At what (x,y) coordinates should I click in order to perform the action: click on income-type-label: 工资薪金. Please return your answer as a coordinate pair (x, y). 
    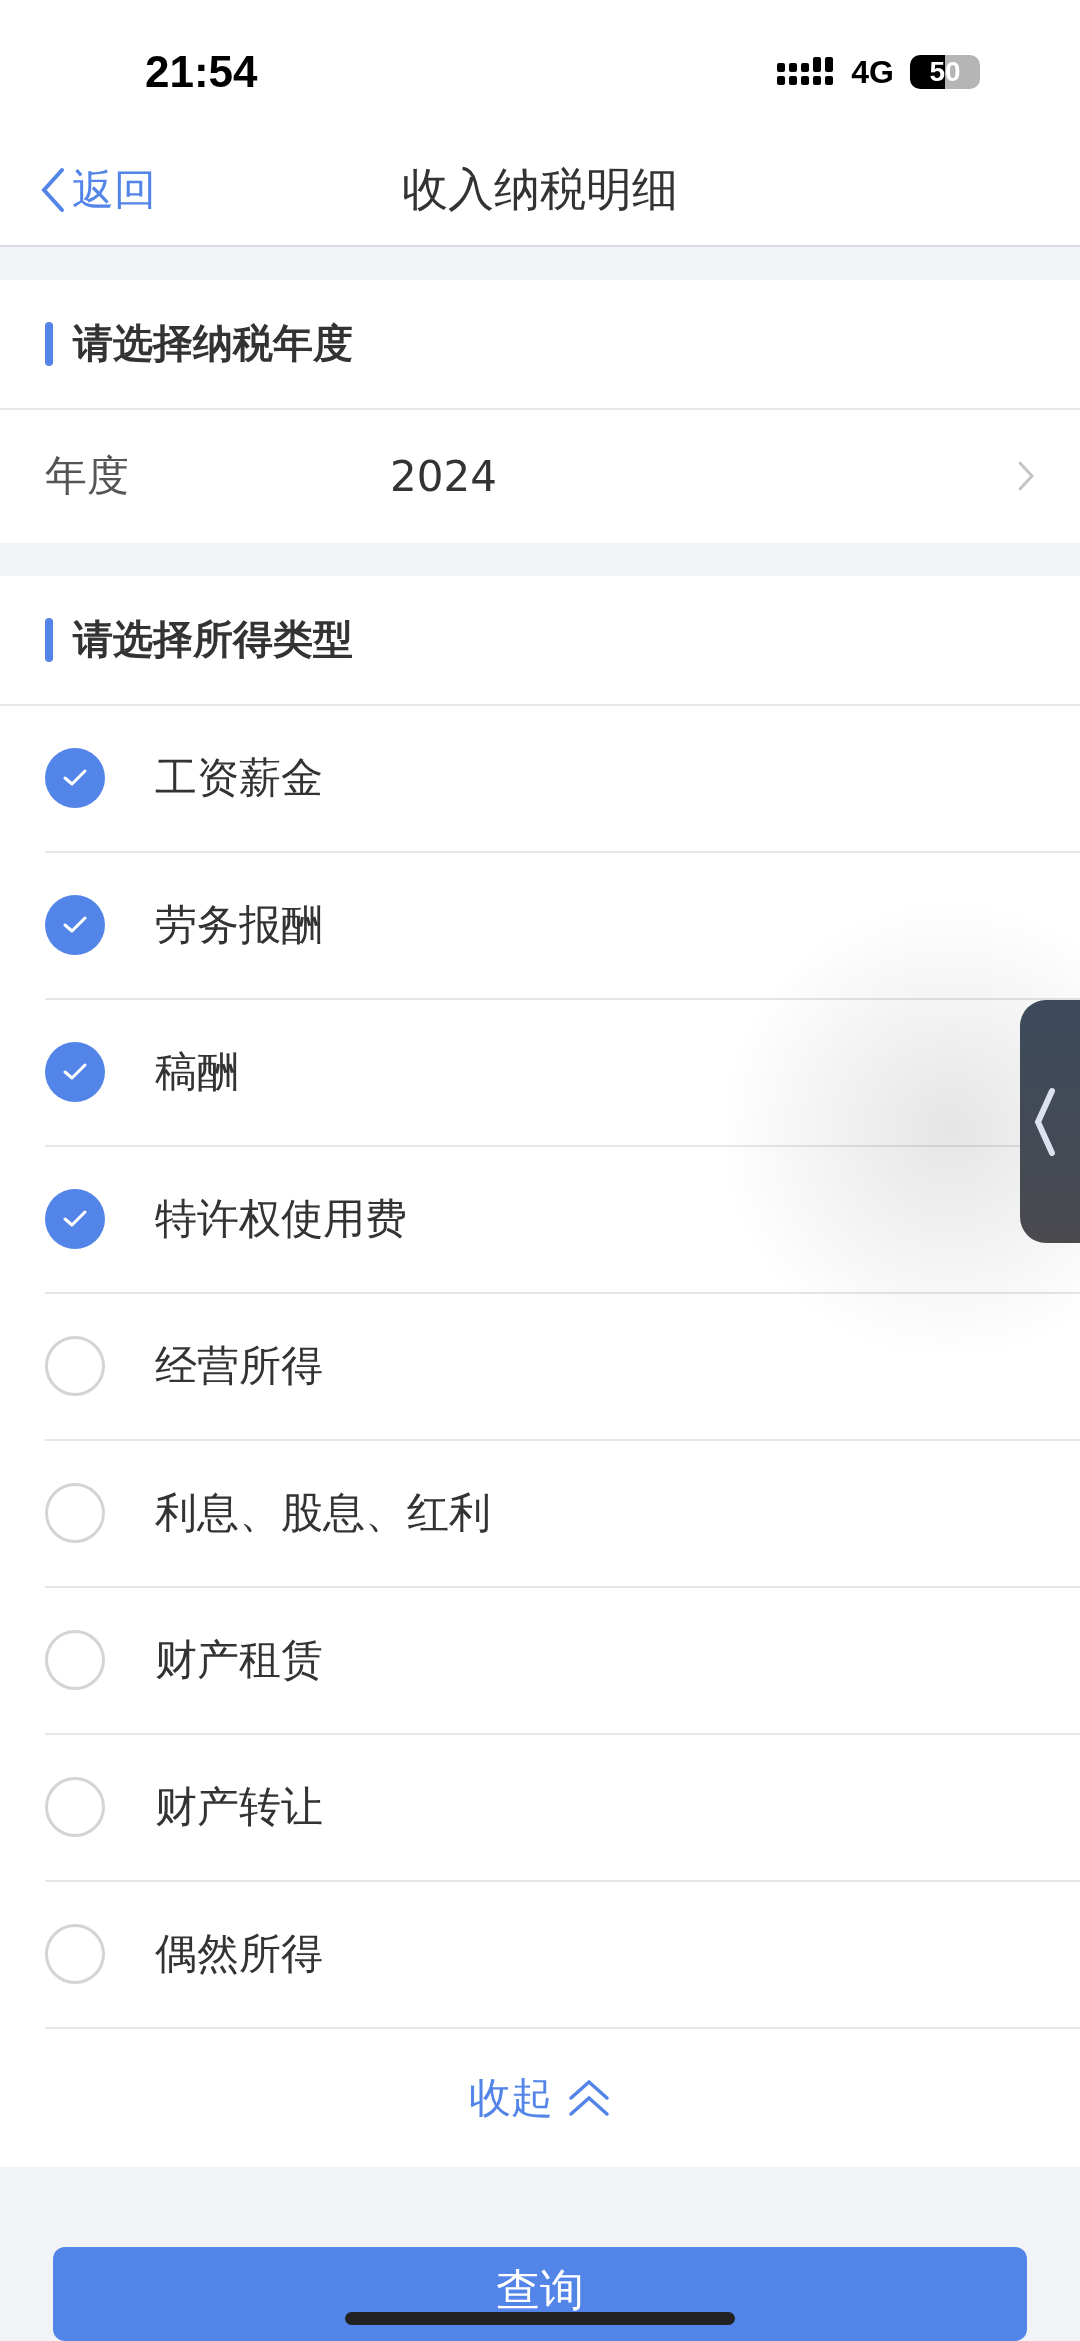
    Looking at the image, I should click on (239, 778).